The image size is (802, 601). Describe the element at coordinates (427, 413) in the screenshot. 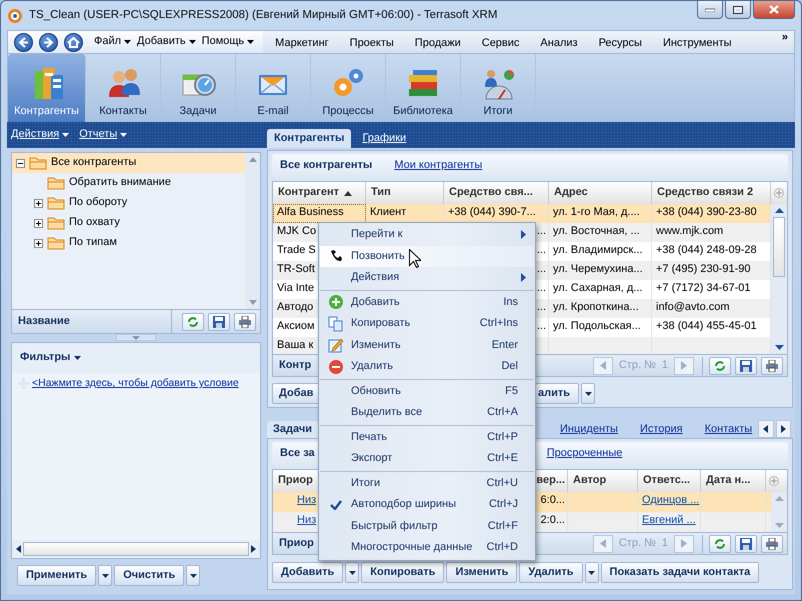

I see `menu-item: Выделить все Ctrl+A` at that location.